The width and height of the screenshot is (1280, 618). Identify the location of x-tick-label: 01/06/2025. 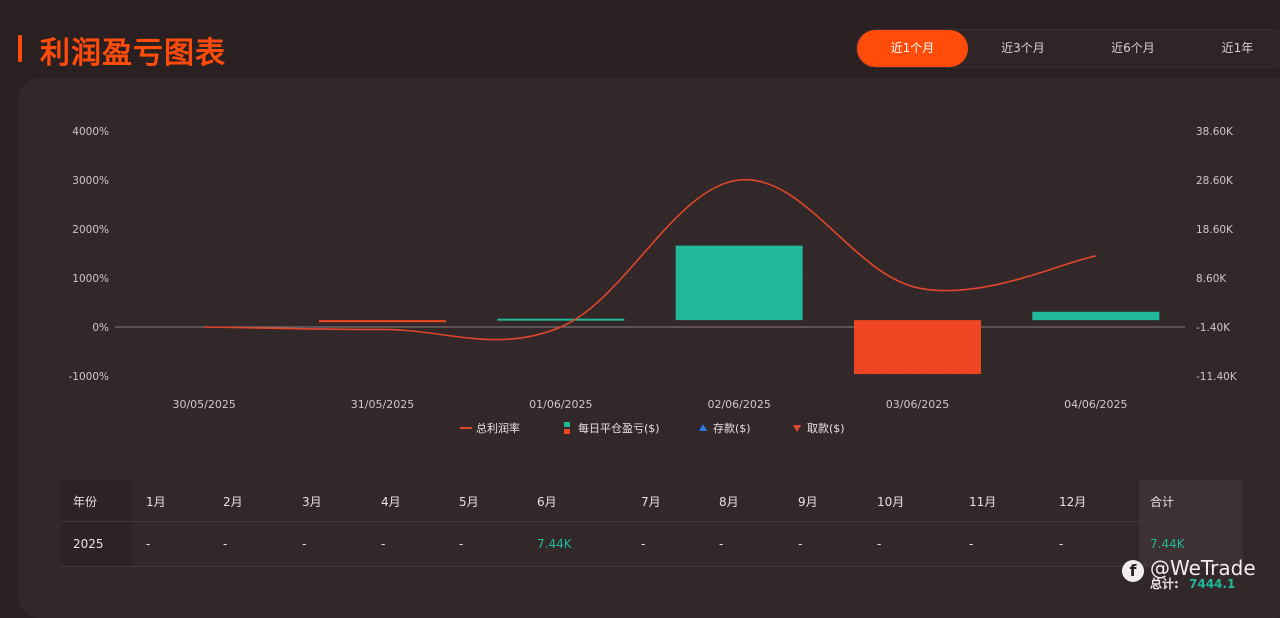
(560, 404).